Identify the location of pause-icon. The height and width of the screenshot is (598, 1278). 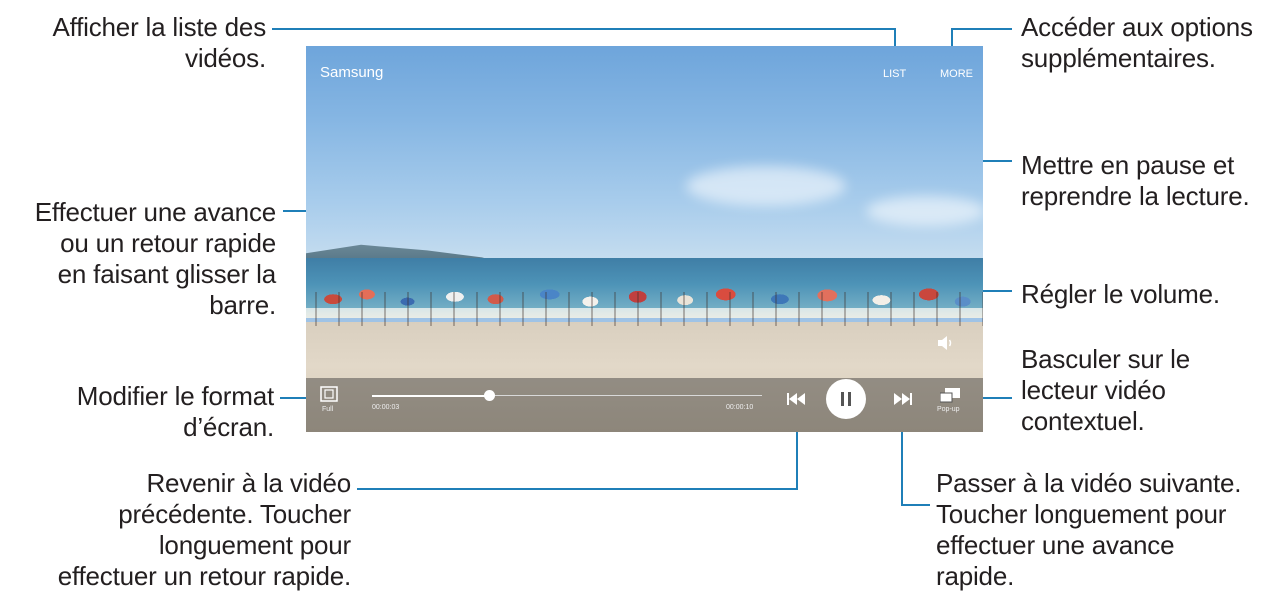
(846, 399).